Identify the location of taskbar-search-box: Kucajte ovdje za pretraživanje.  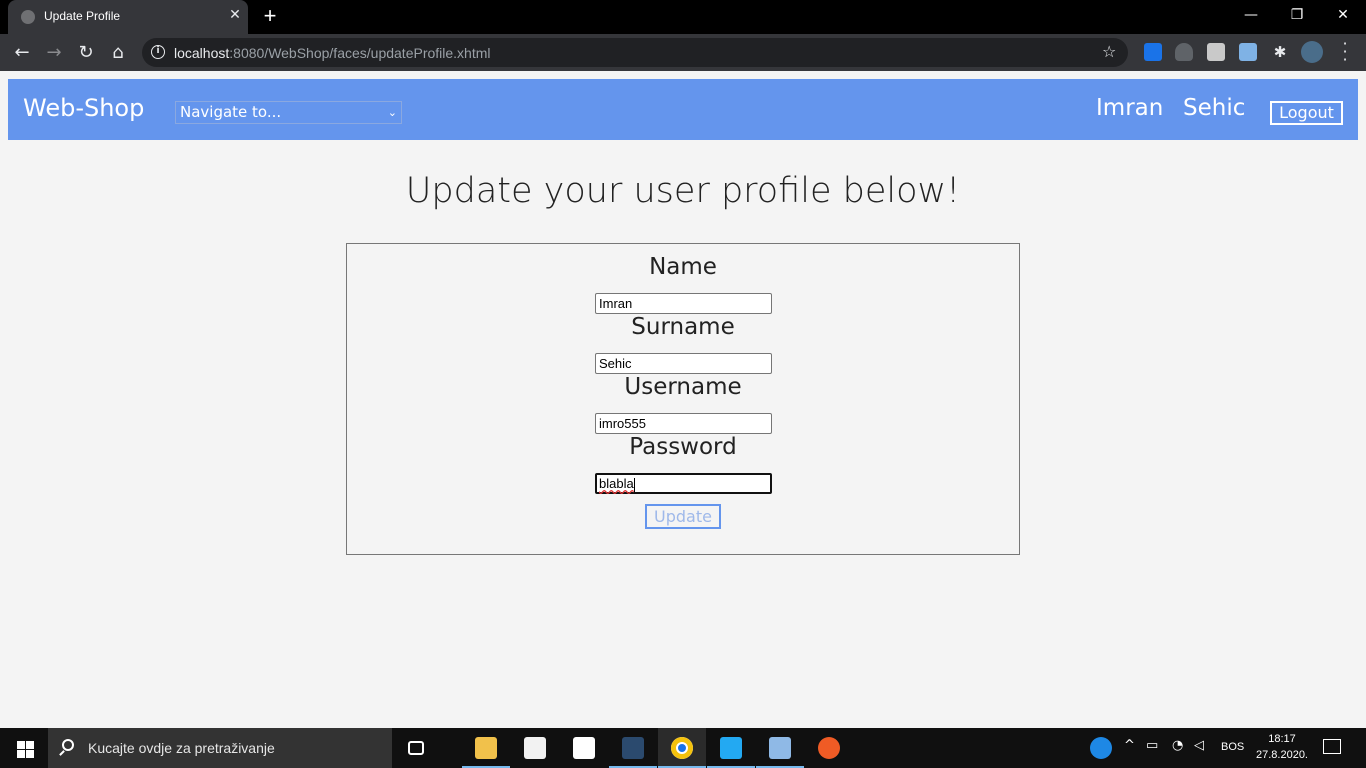
(220, 748).